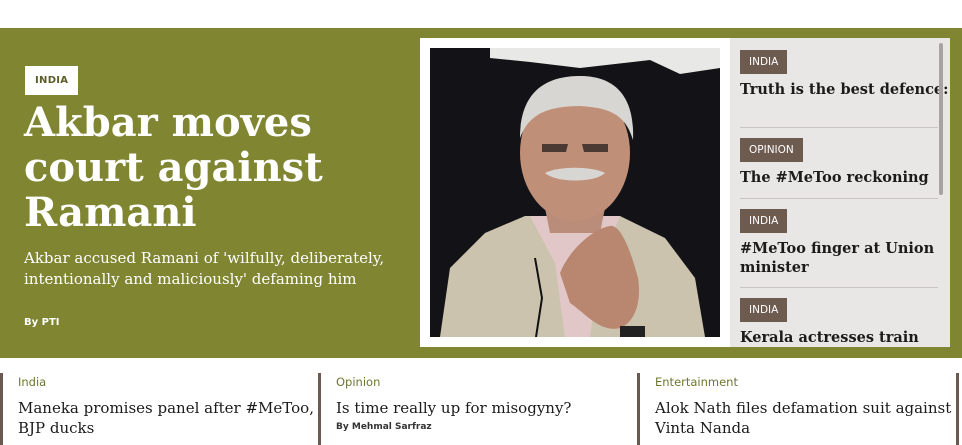 Image resolution: width=962 pixels, height=445 pixels. I want to click on hero-category-tag: INDIA, so click(52, 80).